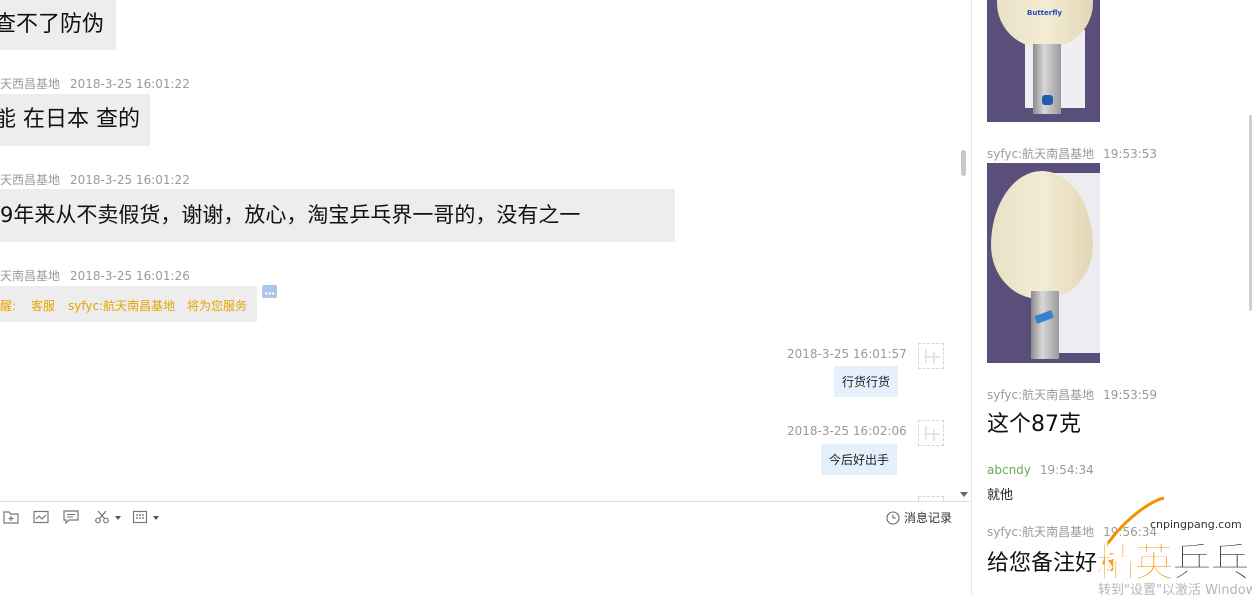  Describe the element at coordinates (217, 306) in the screenshot. I see `notice-suffix: 将为您服务` at that location.